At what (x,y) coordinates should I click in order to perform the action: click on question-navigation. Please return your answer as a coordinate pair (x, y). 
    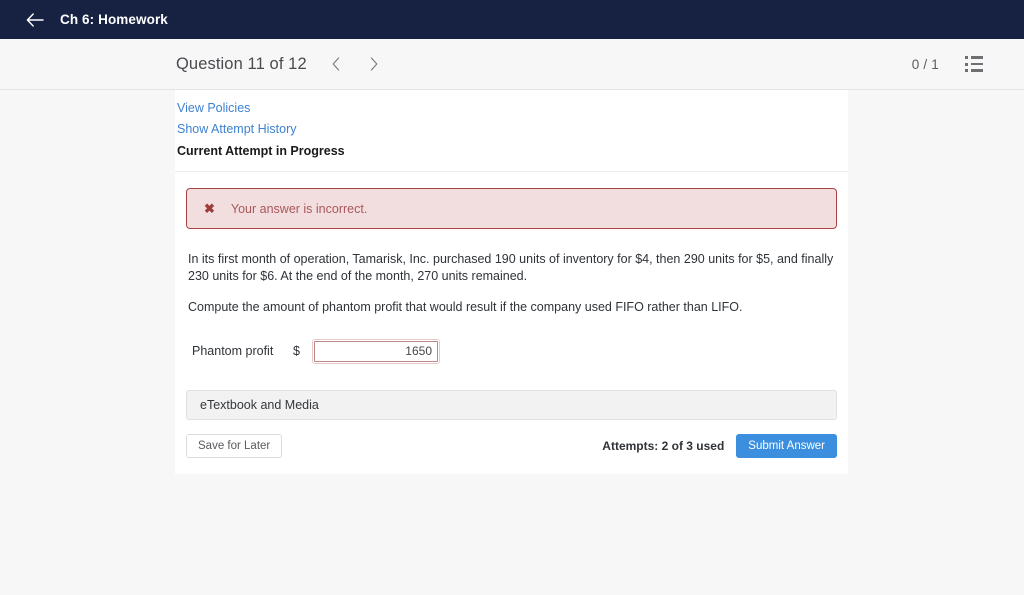
    Looking at the image, I should click on (355, 64).